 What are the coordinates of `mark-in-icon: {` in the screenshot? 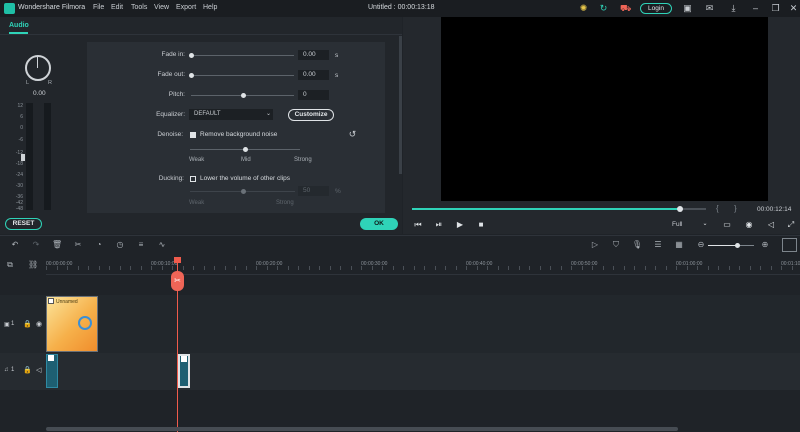 It's located at (717, 208).